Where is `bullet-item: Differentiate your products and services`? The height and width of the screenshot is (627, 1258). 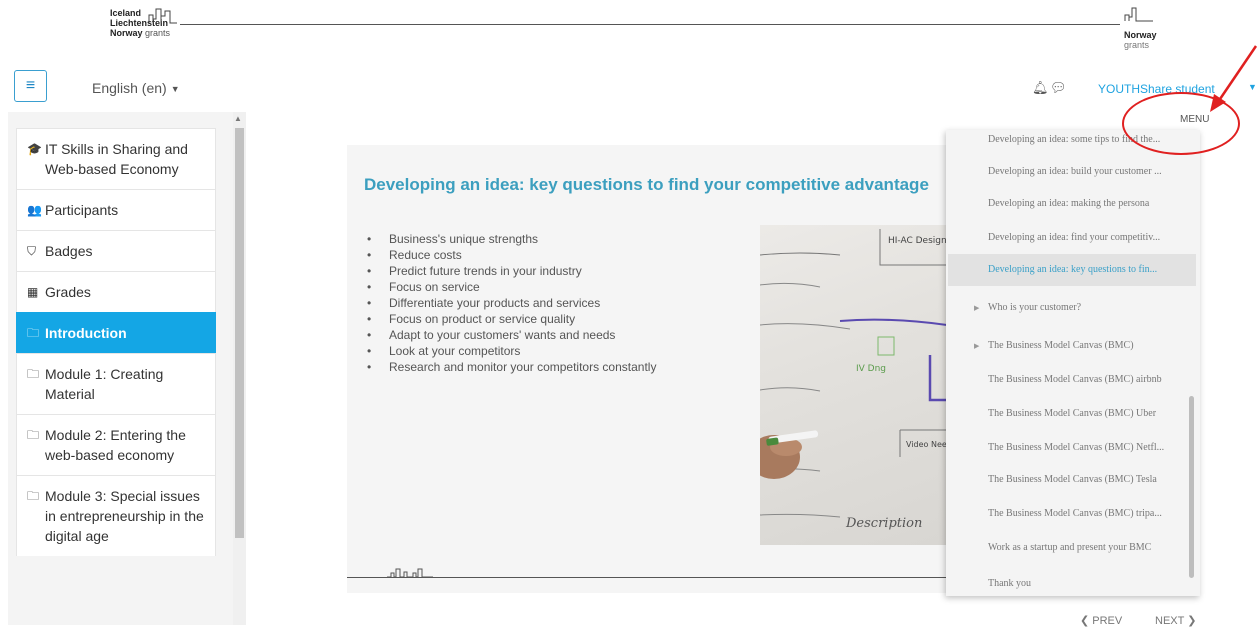
bullet-item: Differentiate your products and services is located at coordinates (511, 303).